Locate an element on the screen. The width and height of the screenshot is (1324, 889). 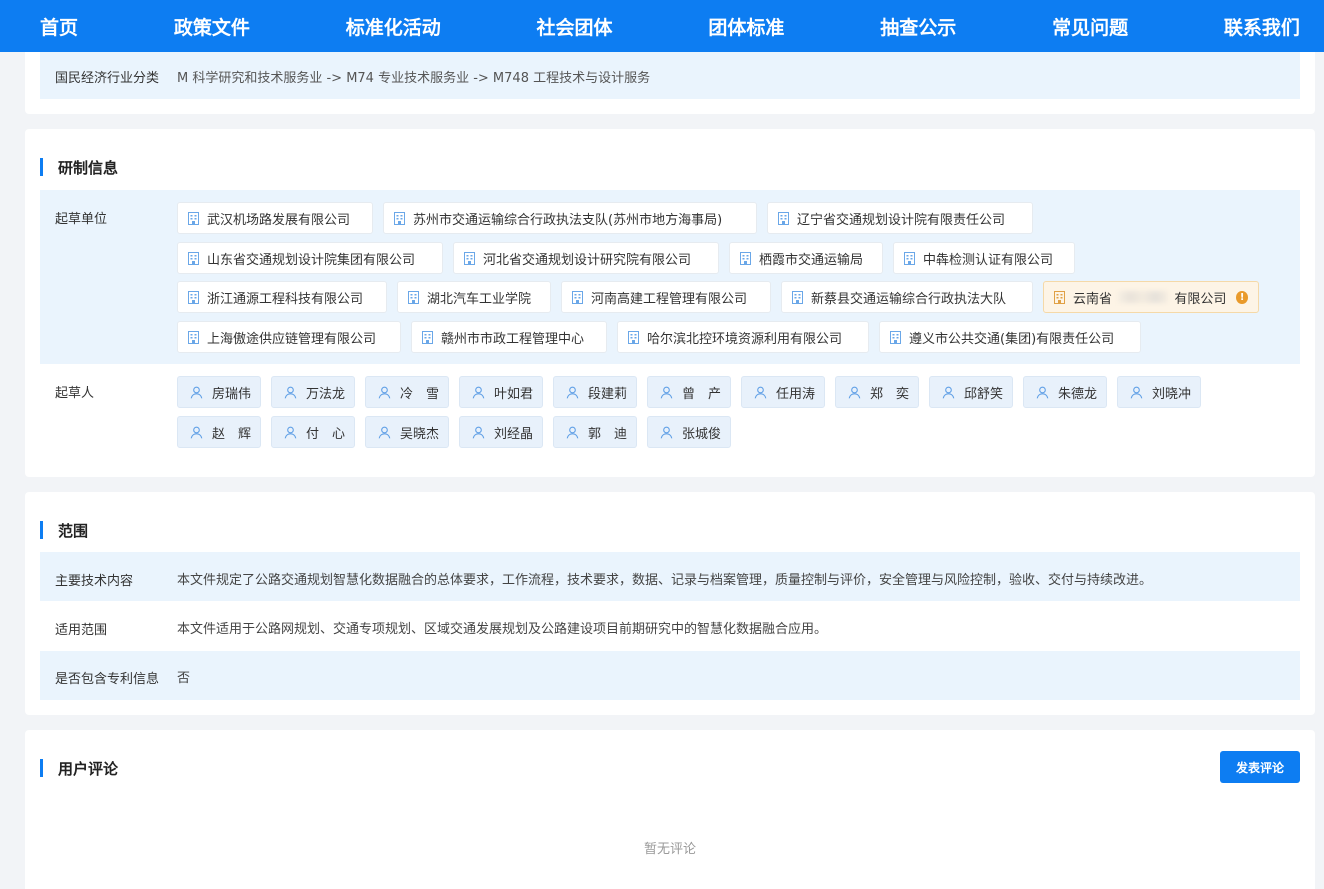
drafting-unit-tag: 浙江通源工程科技有限公司 is located at coordinates (282, 297).